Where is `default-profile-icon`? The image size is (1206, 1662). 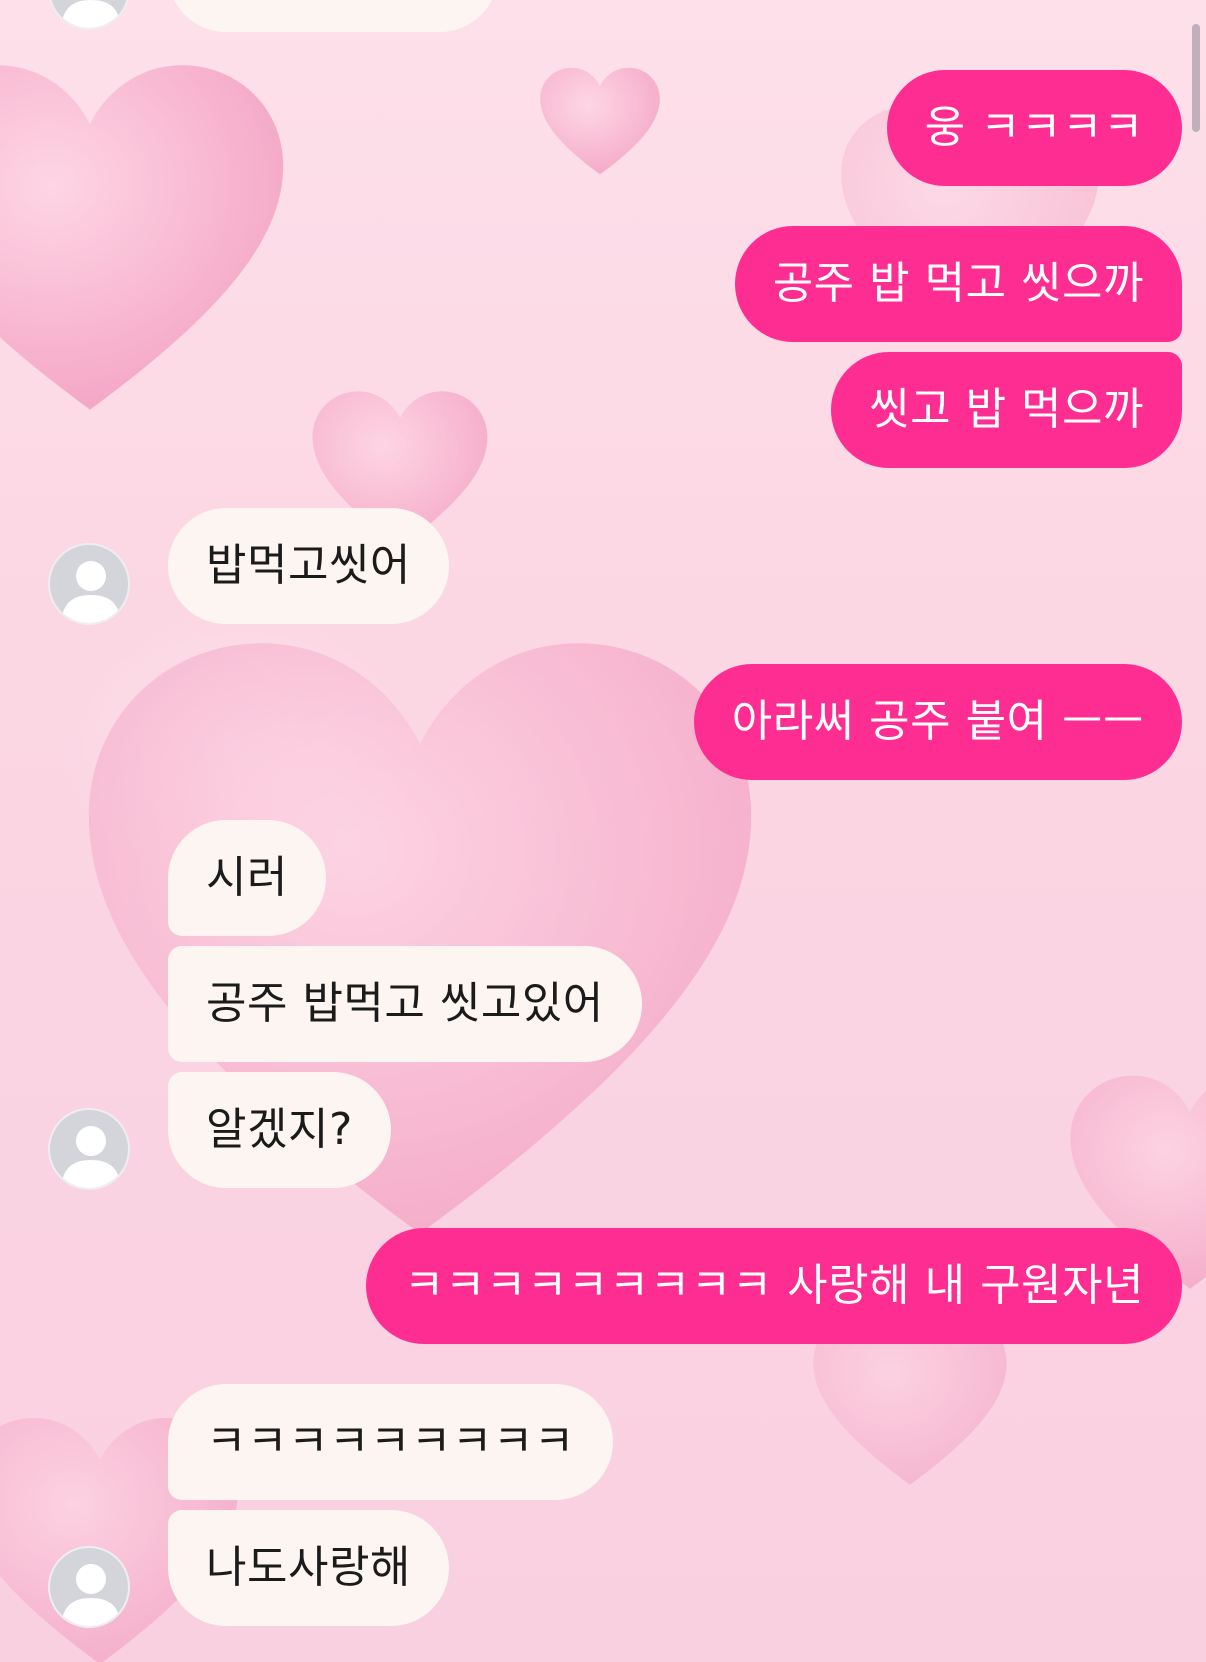
default-profile-icon is located at coordinates (91, 14).